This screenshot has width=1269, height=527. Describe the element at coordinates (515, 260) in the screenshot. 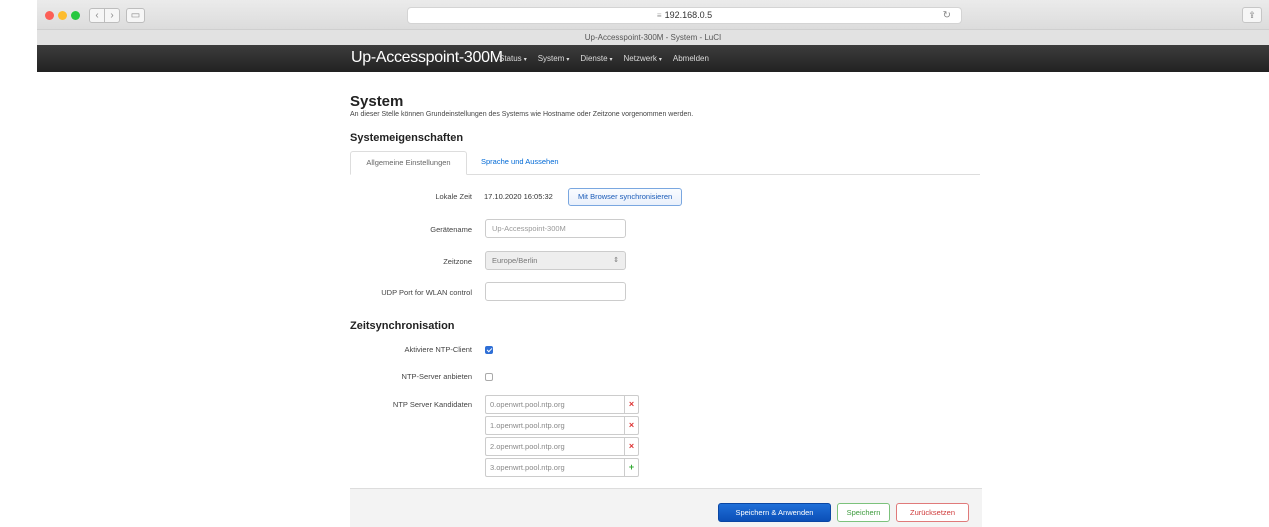

I see `timezone-value: Europe/Berlin` at that location.